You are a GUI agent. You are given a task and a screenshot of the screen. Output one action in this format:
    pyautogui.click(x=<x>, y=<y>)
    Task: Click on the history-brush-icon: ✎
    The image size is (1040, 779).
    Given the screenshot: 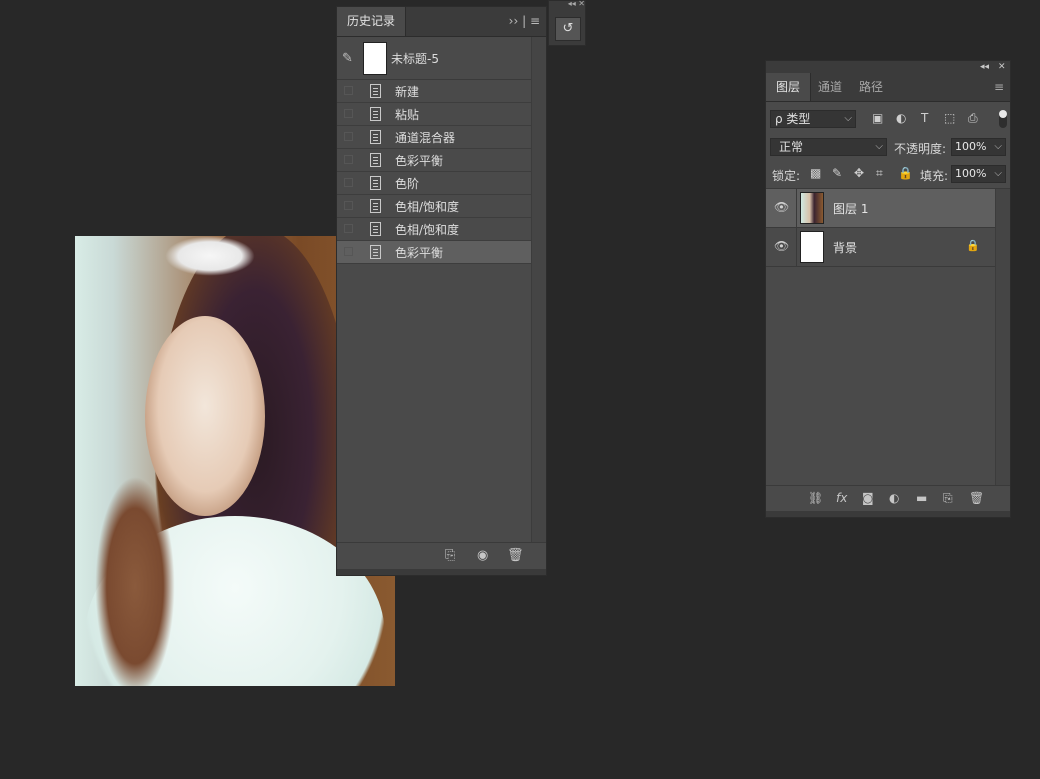 What is the action you would take?
    pyautogui.click(x=347, y=58)
    